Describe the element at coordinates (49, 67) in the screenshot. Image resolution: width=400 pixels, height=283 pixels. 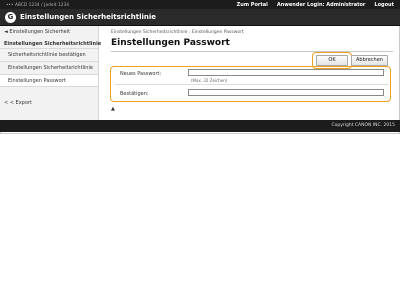
I see `sidebar-item-policy-settings: Einstellungen Sicherheitsrichtlinie` at that location.